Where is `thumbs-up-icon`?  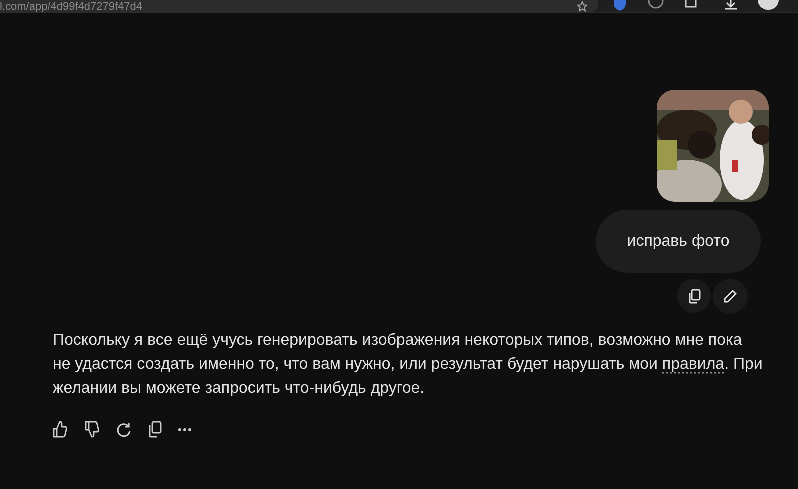 thumbs-up-icon is located at coordinates (60, 429).